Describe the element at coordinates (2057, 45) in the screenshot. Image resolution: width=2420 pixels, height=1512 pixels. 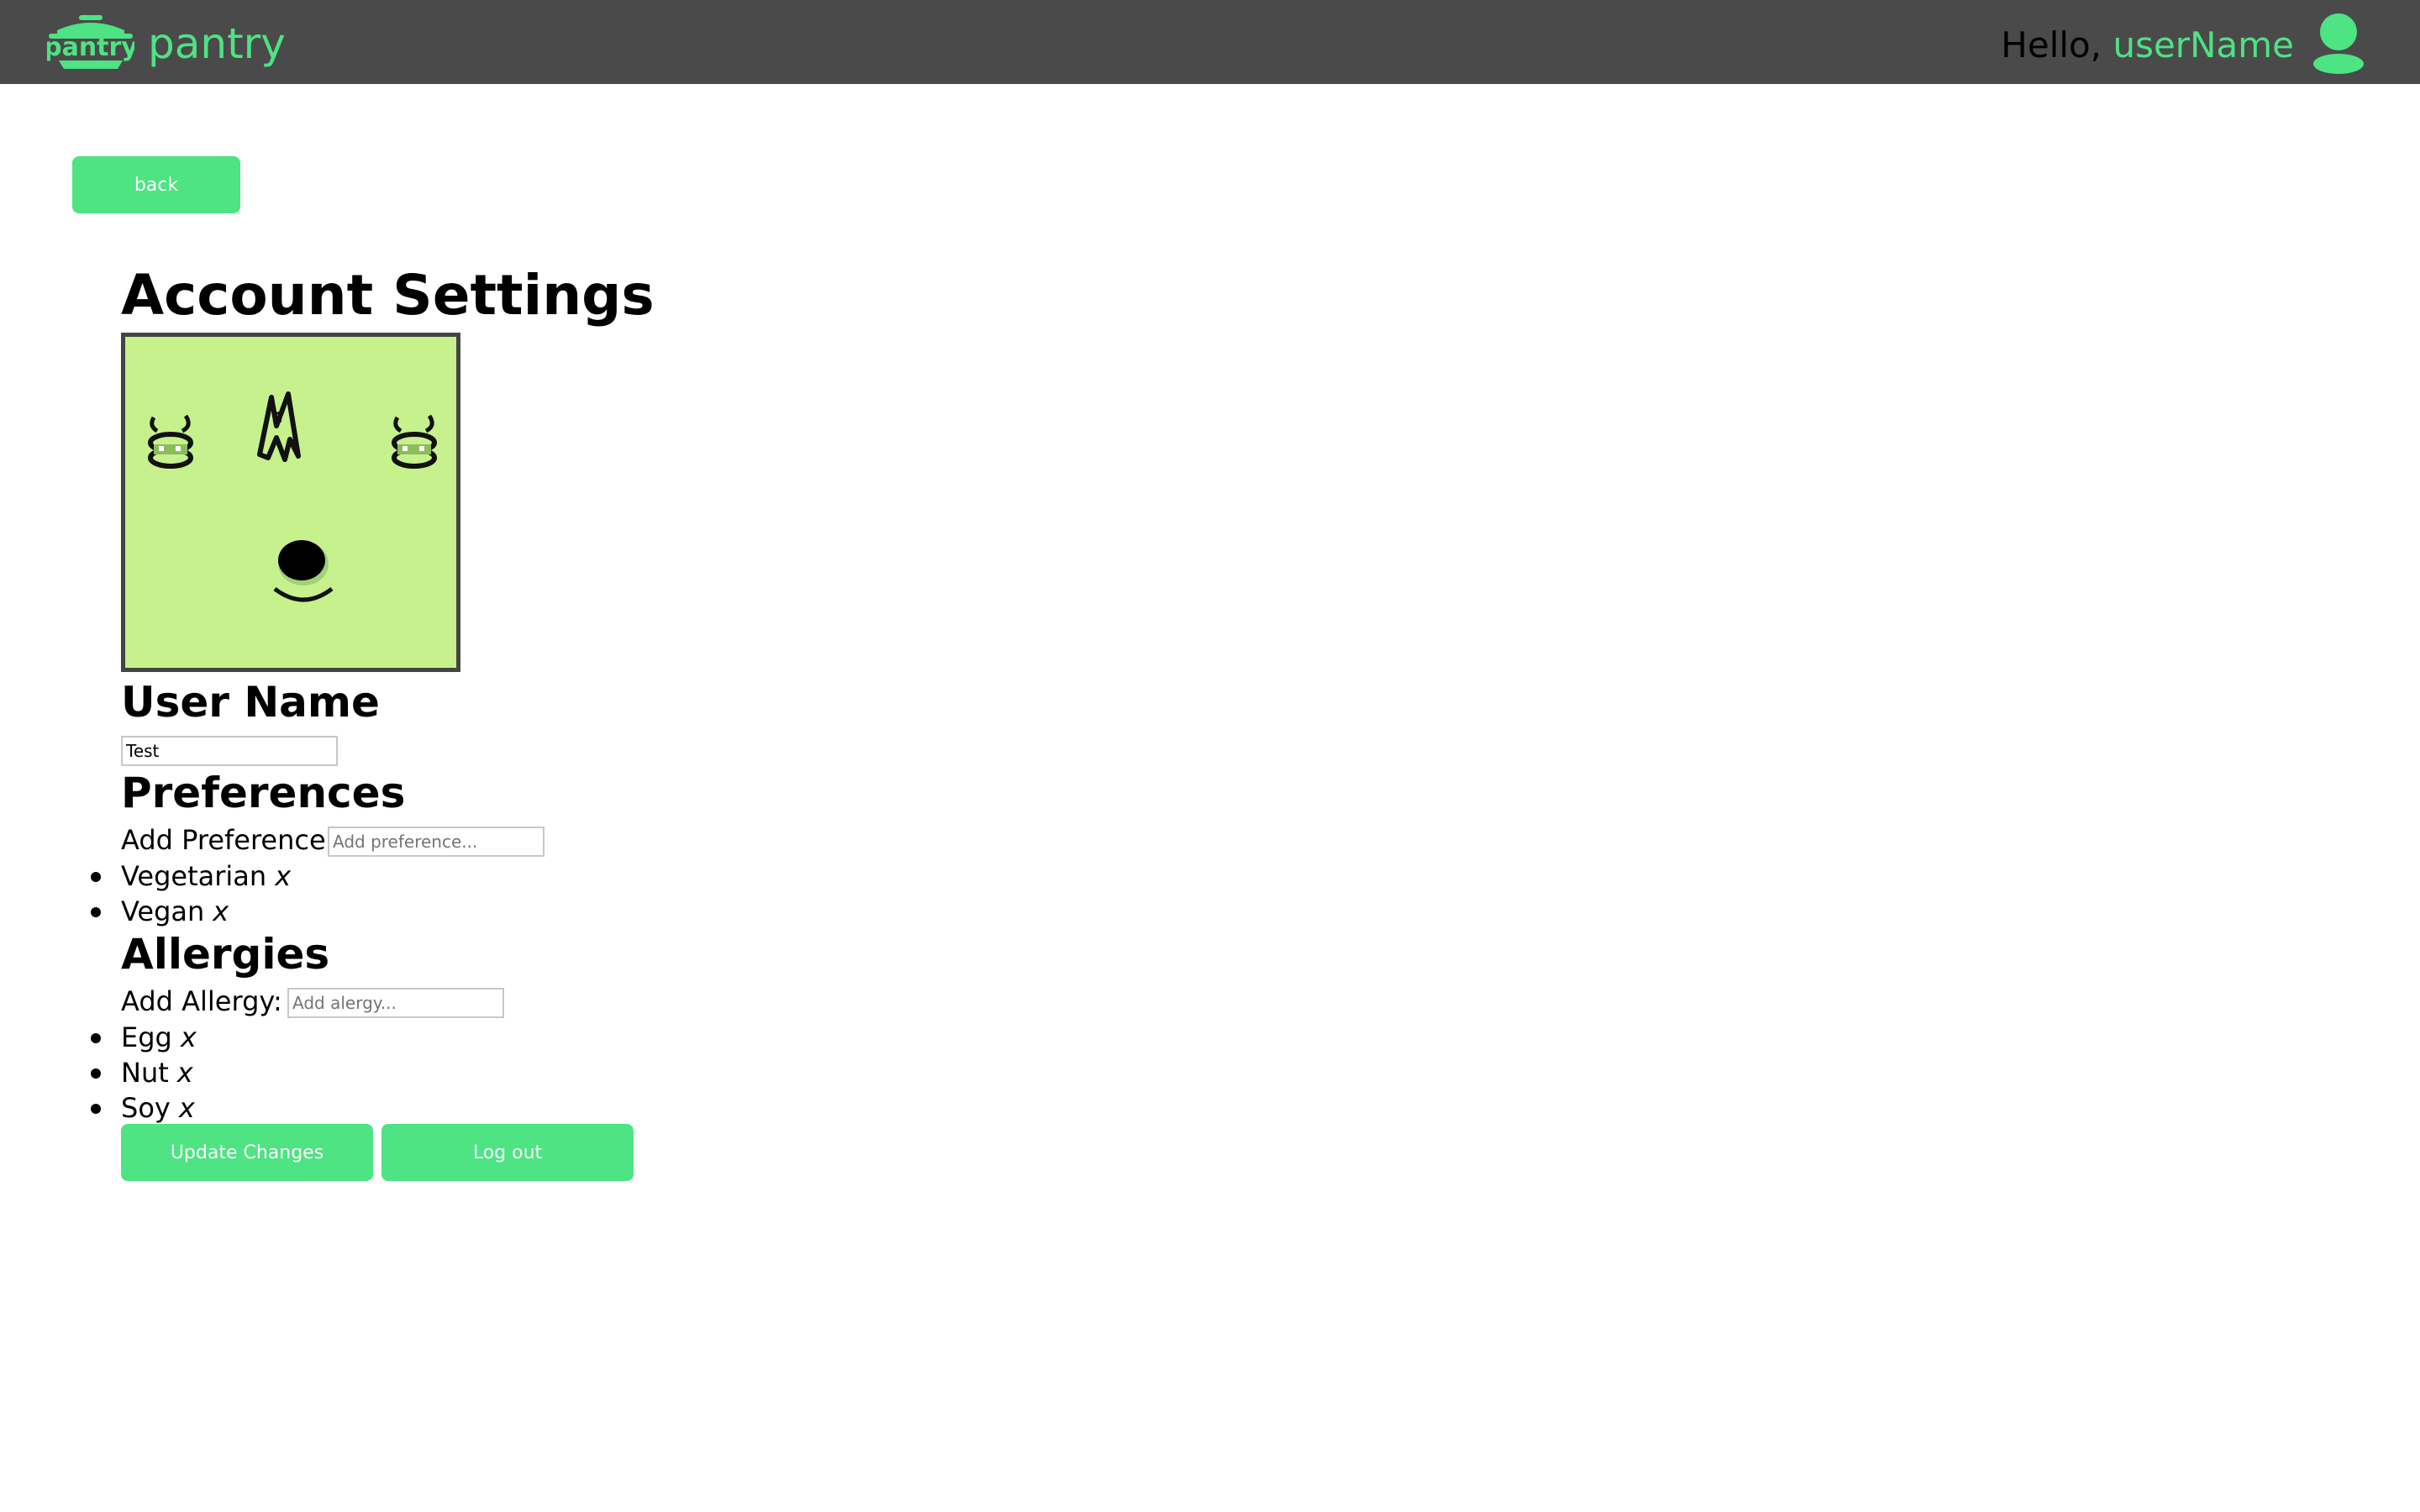
I see `greeting-prefix: Hello,` at that location.